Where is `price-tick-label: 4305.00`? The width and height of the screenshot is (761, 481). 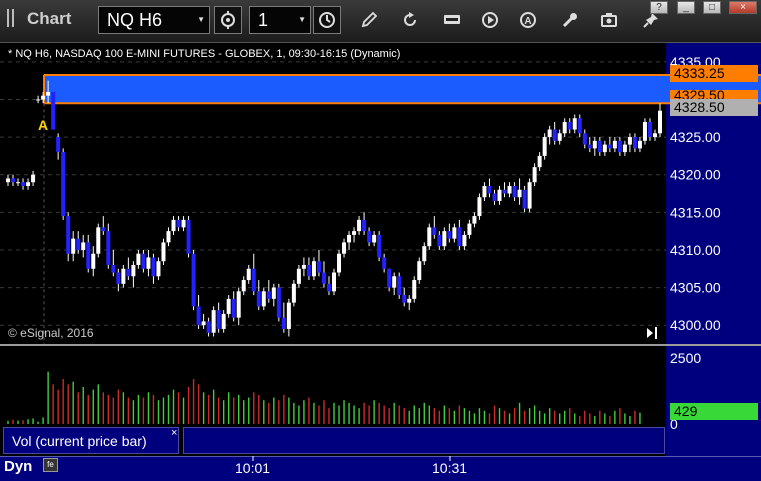 price-tick-label: 4305.00 is located at coordinates (695, 288).